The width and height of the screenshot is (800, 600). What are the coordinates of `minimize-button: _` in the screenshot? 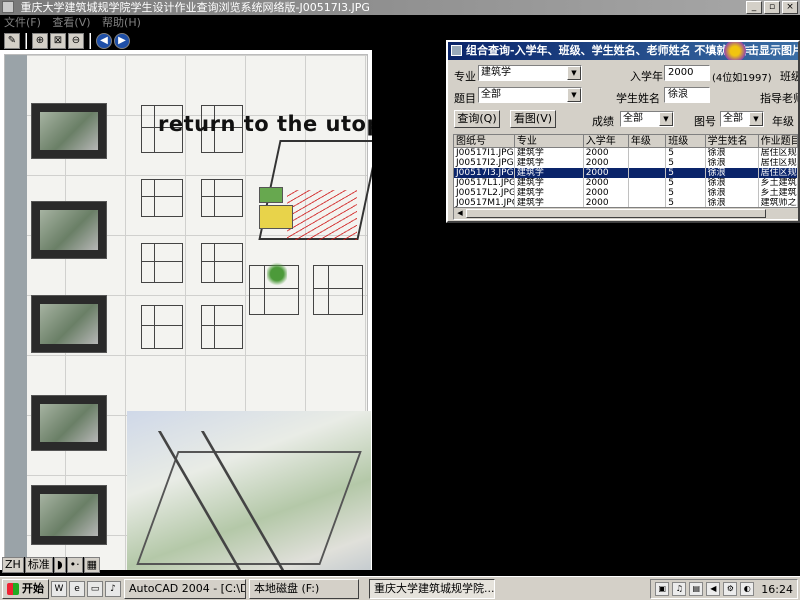 It's located at (754, 7).